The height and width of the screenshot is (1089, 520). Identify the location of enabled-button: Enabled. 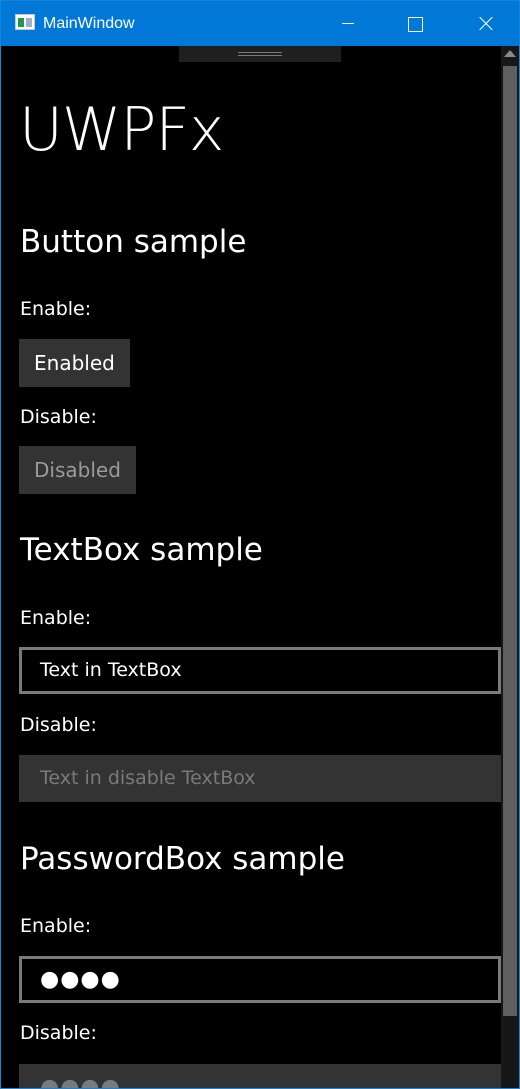
(74, 363).